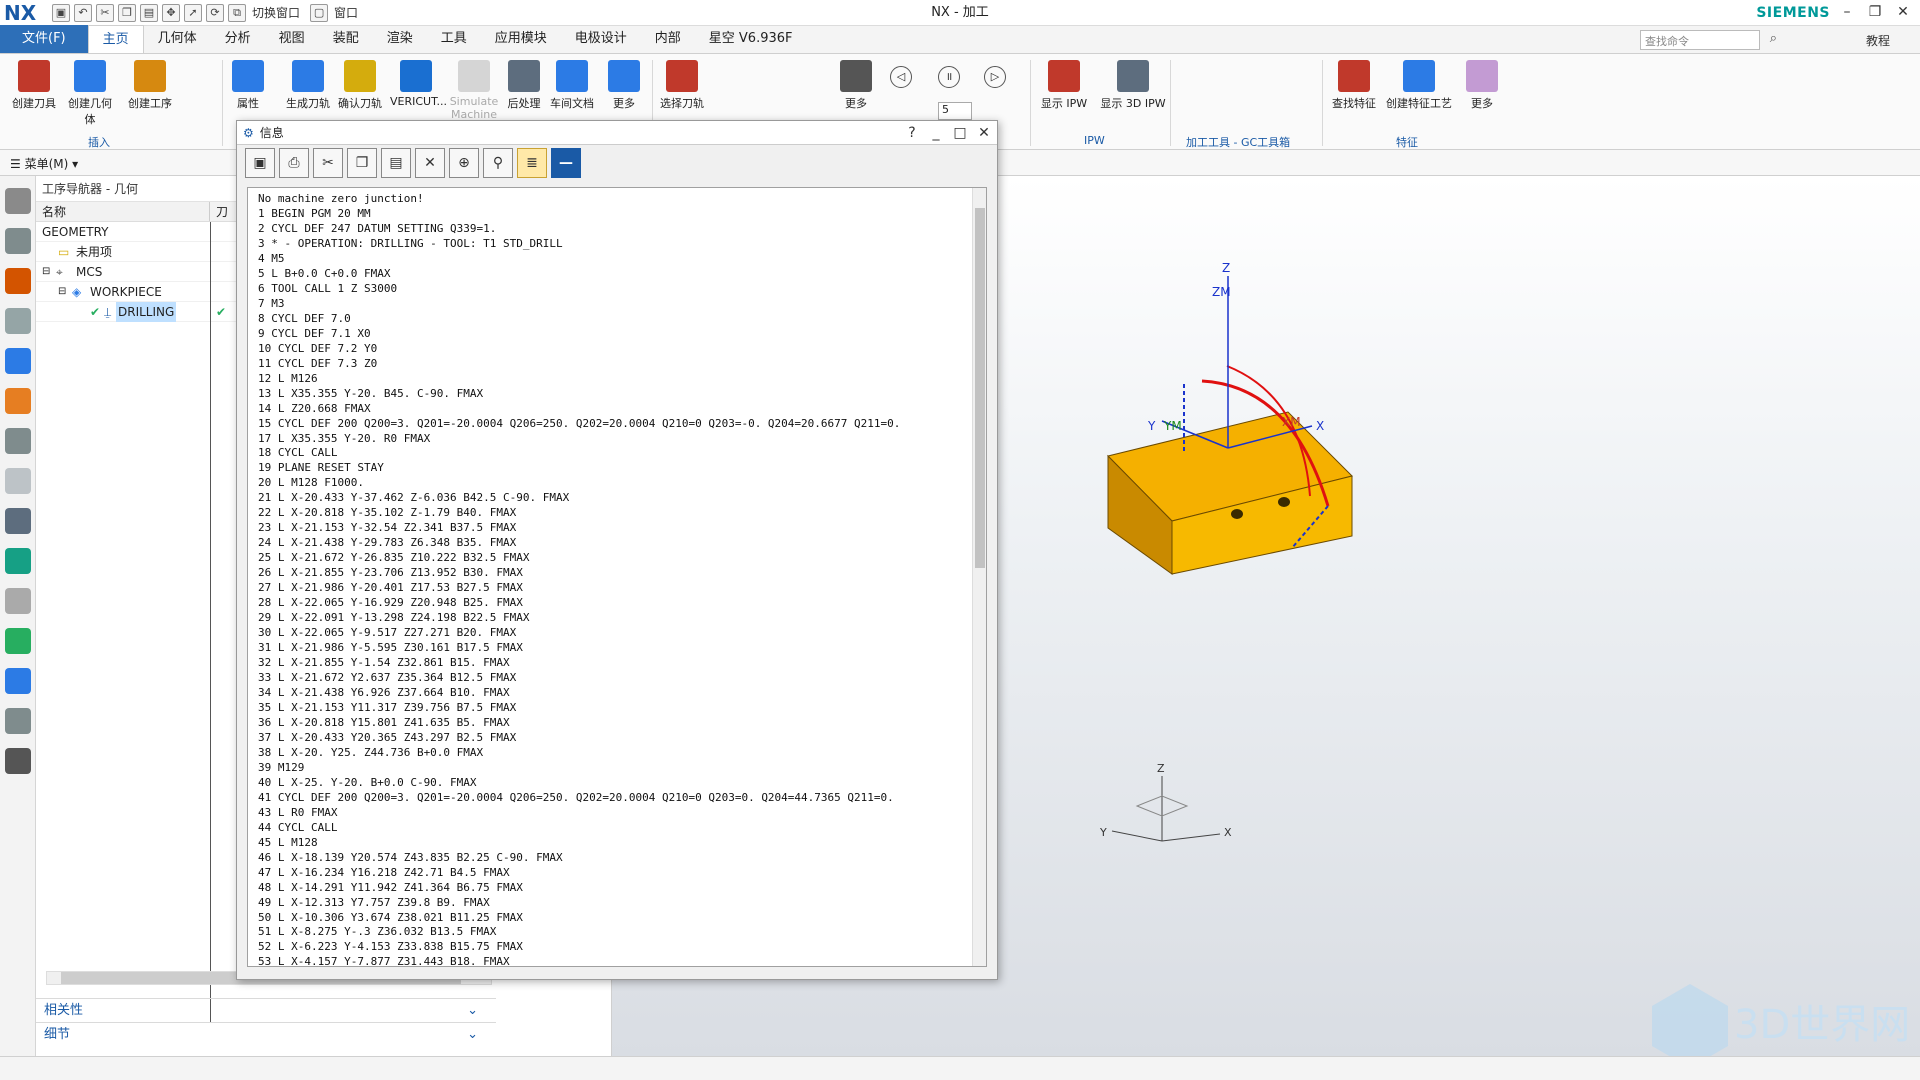  I want to click on select-icon: ➚, so click(193, 12).